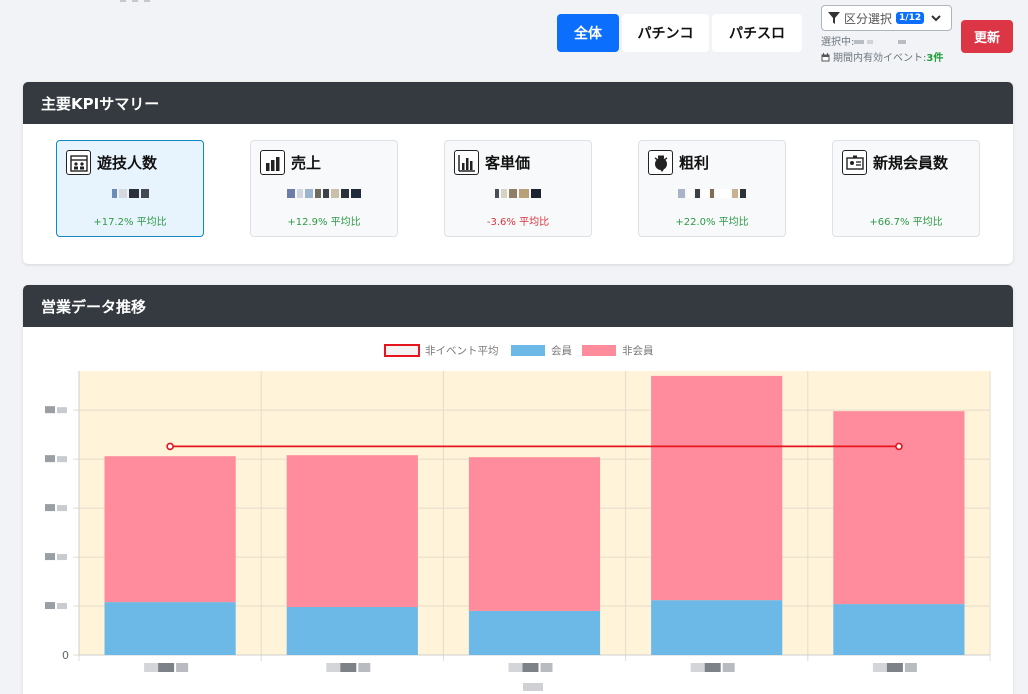 The width and height of the screenshot is (1028, 694). What do you see at coordinates (757, 33) in the screenshot?
I see `segment-pachislot-button: パチスロ` at bounding box center [757, 33].